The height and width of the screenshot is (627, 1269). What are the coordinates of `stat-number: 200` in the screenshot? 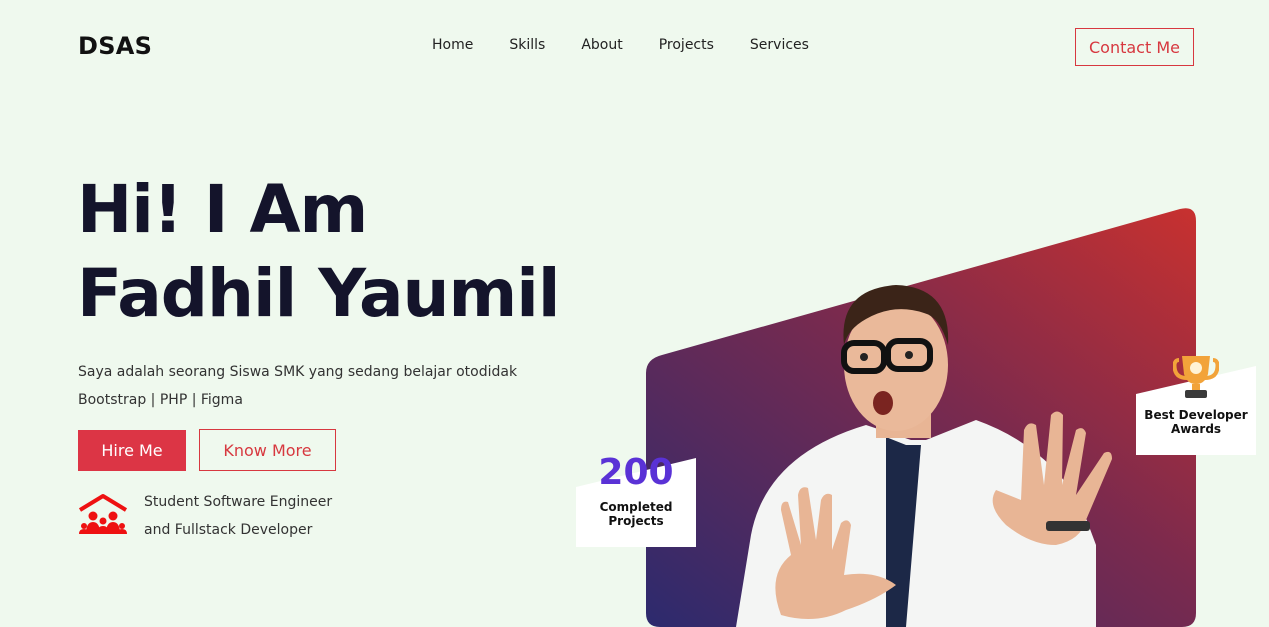 It's located at (636, 472).